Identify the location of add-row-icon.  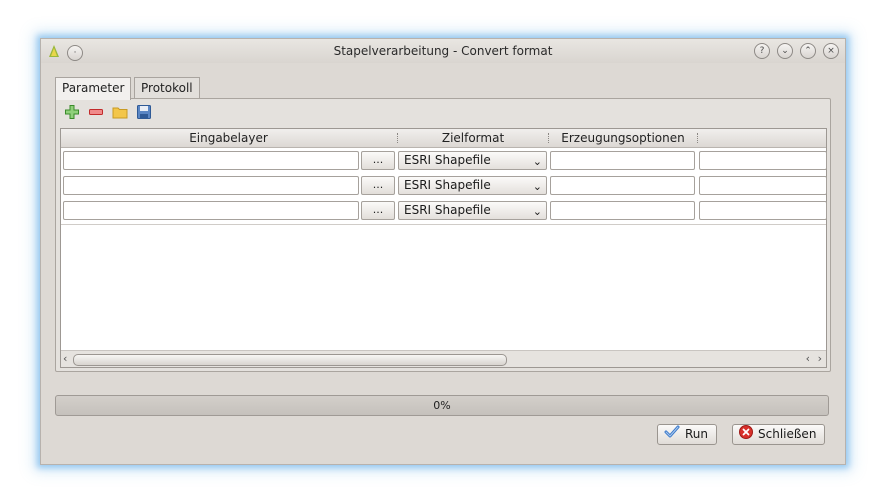
(72, 112).